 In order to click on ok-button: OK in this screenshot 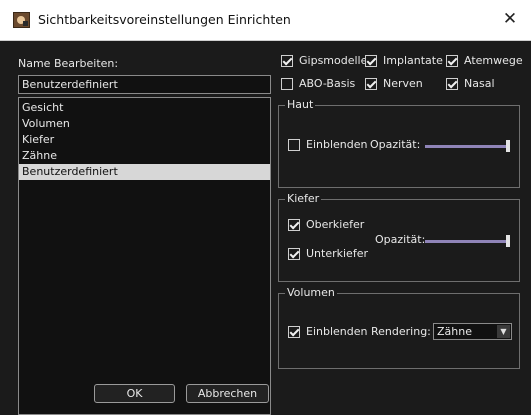, I will do `click(134, 393)`.